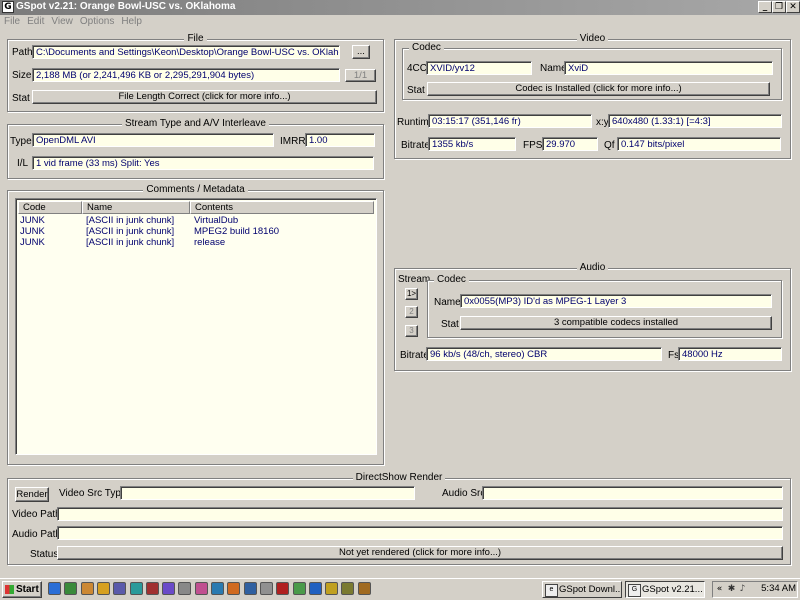  Describe the element at coordinates (185, 588) in the screenshot. I see `files-icon` at that location.